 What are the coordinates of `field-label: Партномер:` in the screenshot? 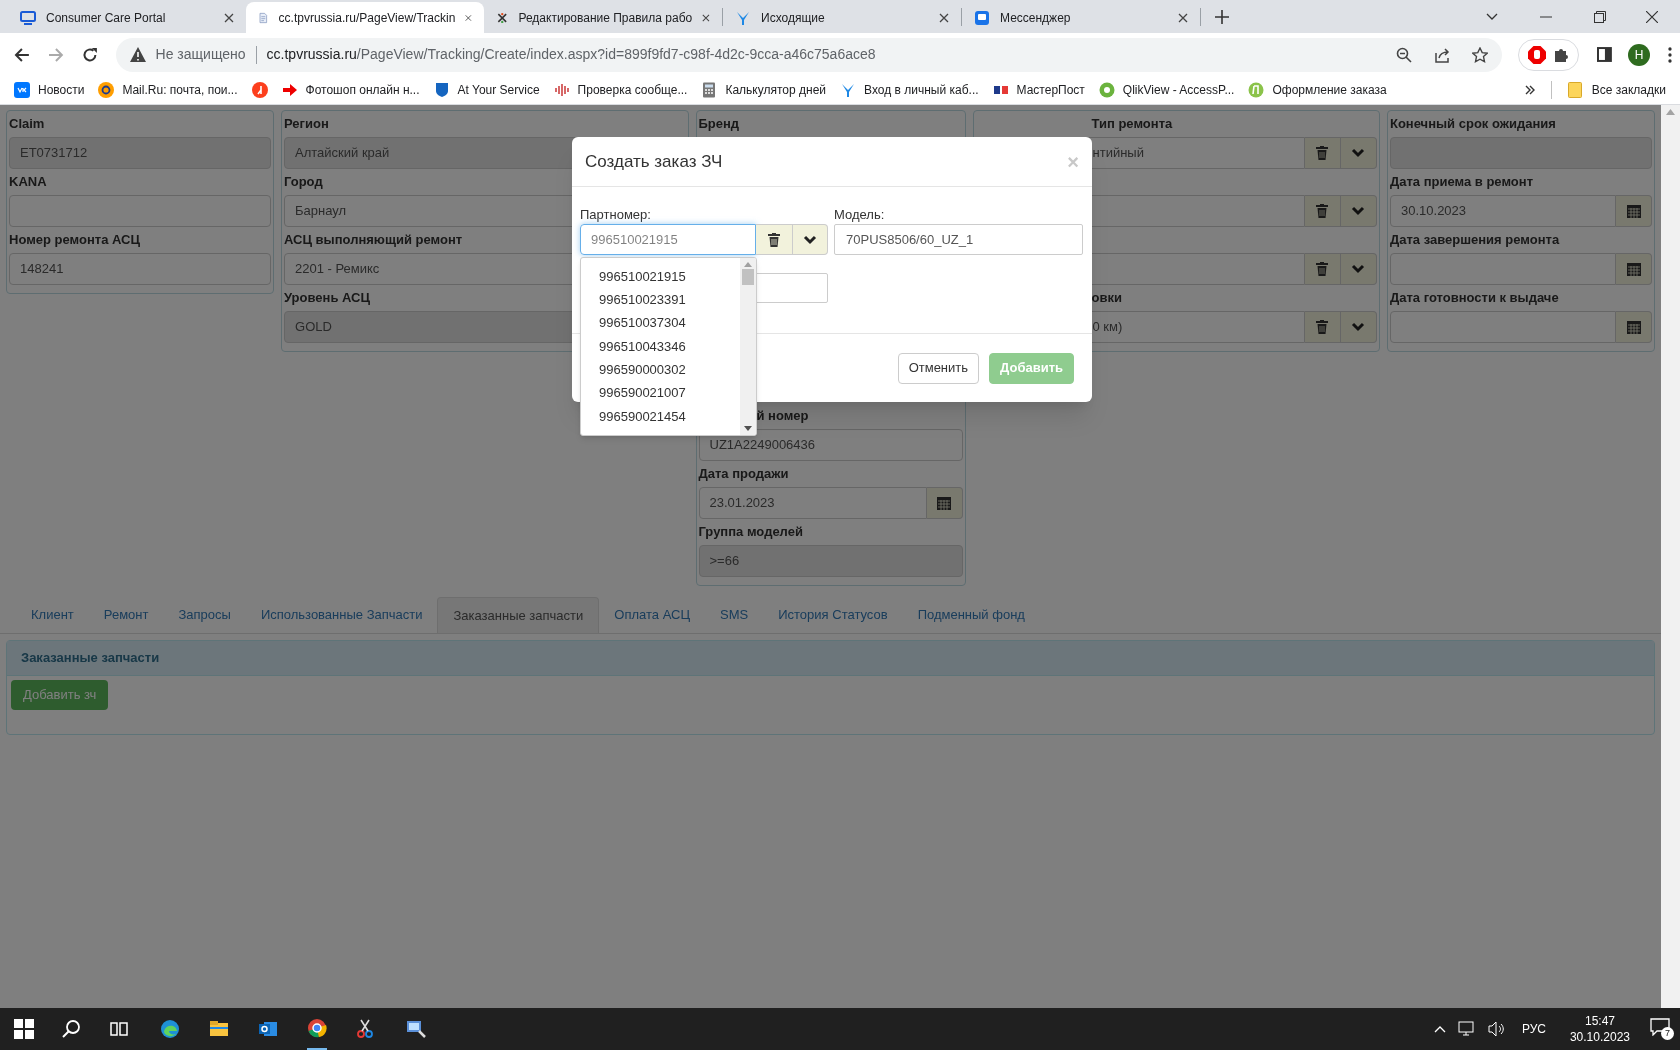 It's located at (616, 215).